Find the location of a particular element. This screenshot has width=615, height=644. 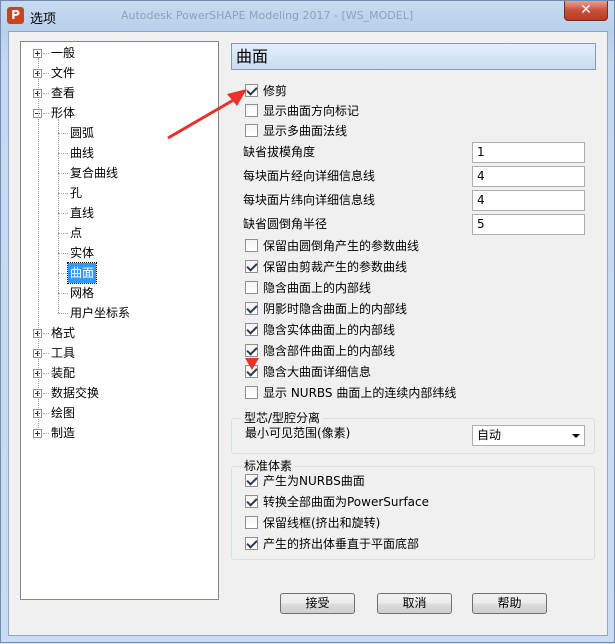

tree-item-0: 一般 is located at coordinates (119, 53).